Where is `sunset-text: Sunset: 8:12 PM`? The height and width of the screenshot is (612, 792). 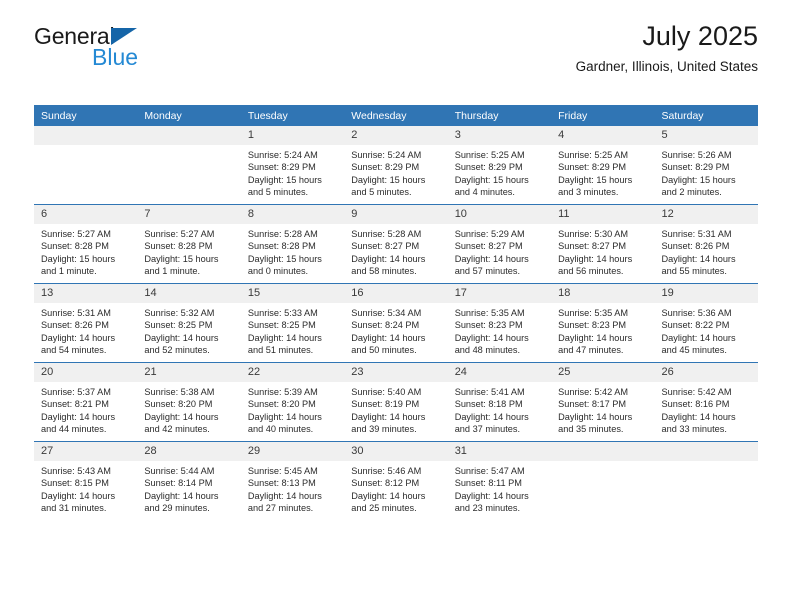
sunset-text: Sunset: 8:12 PM is located at coordinates (385, 483).